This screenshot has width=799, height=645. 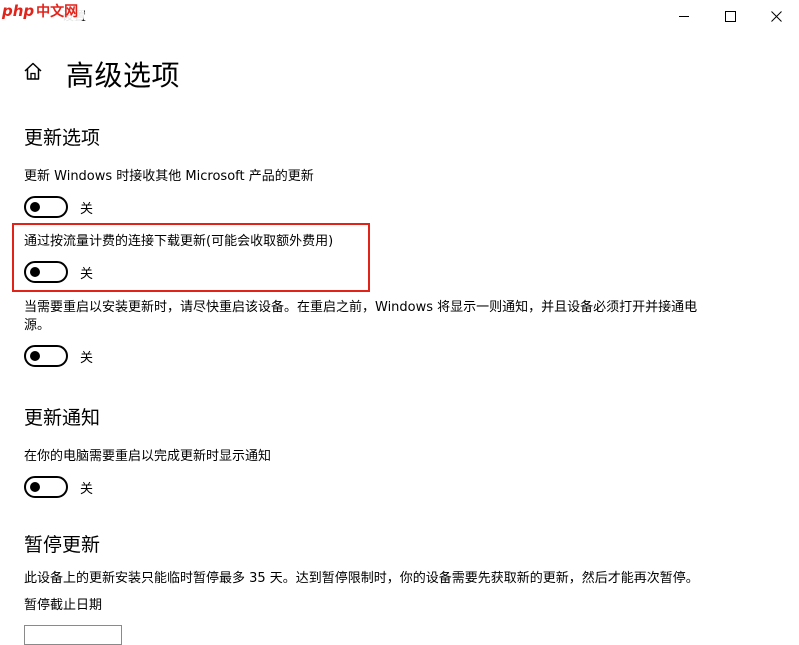 What do you see at coordinates (46, 487) in the screenshot?
I see `restart-notify-toggle` at bounding box center [46, 487].